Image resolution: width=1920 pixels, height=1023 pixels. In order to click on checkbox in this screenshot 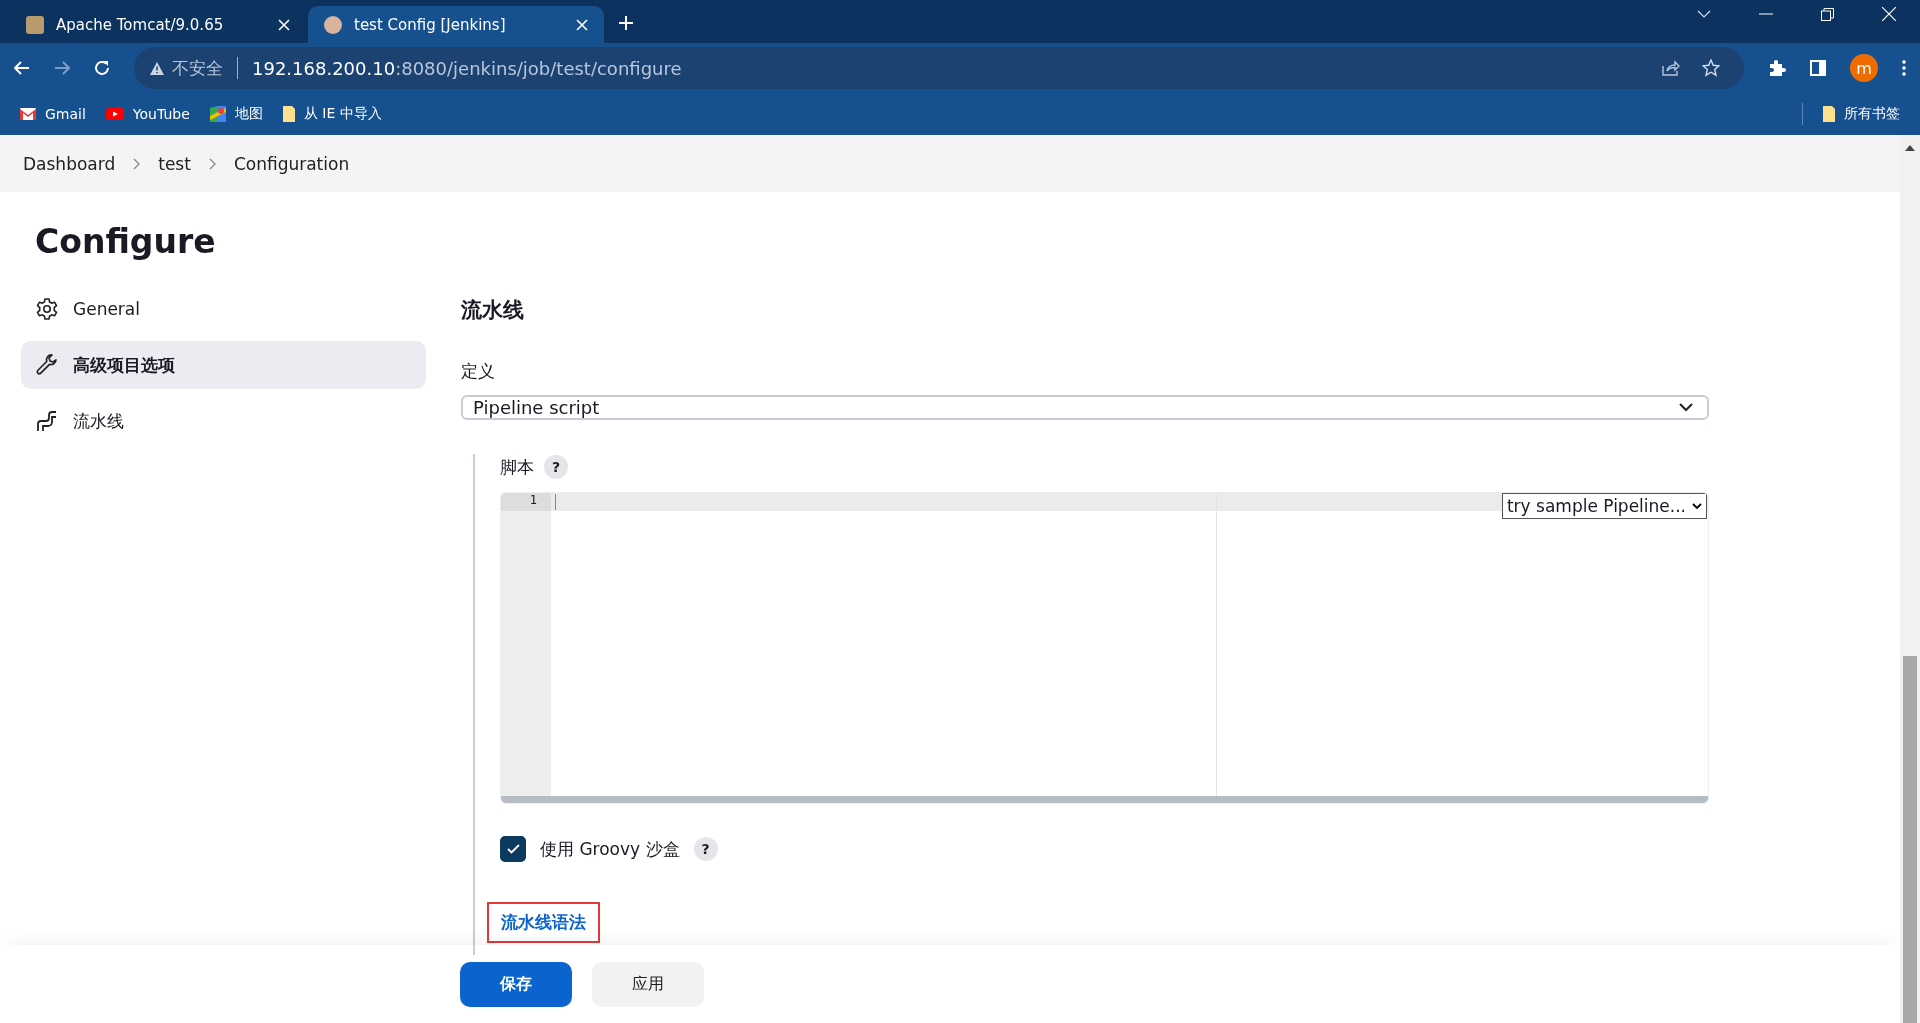, I will do `click(513, 849)`.